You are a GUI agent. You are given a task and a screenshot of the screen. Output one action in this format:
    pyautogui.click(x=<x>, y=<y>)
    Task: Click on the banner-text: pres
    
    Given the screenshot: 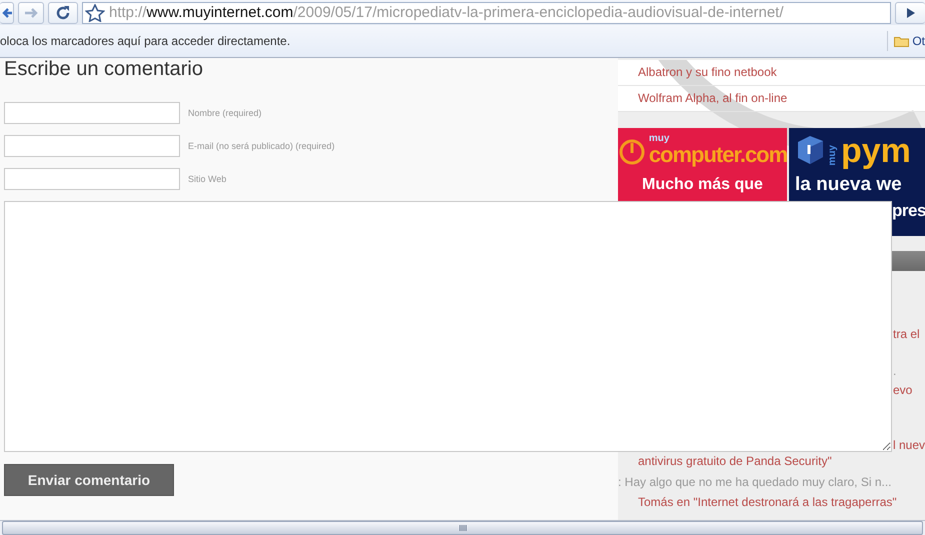 What is the action you would take?
    pyautogui.click(x=908, y=211)
    